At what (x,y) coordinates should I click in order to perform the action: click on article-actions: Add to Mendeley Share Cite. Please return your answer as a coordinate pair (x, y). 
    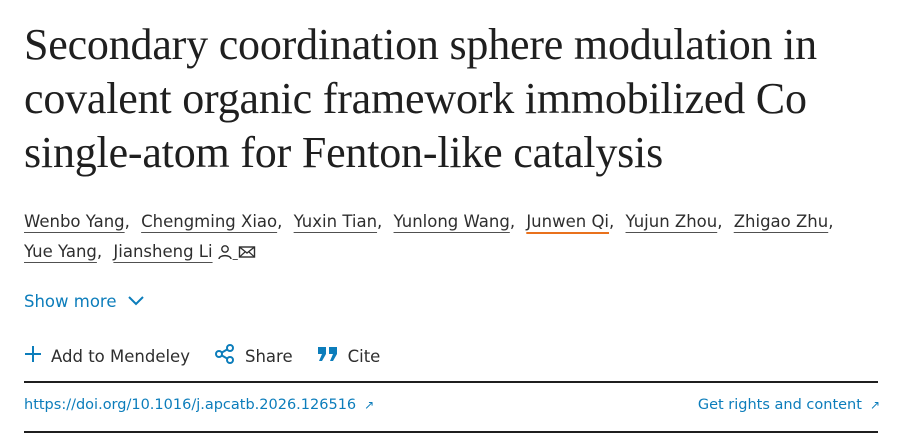
    Looking at the image, I should click on (202, 356).